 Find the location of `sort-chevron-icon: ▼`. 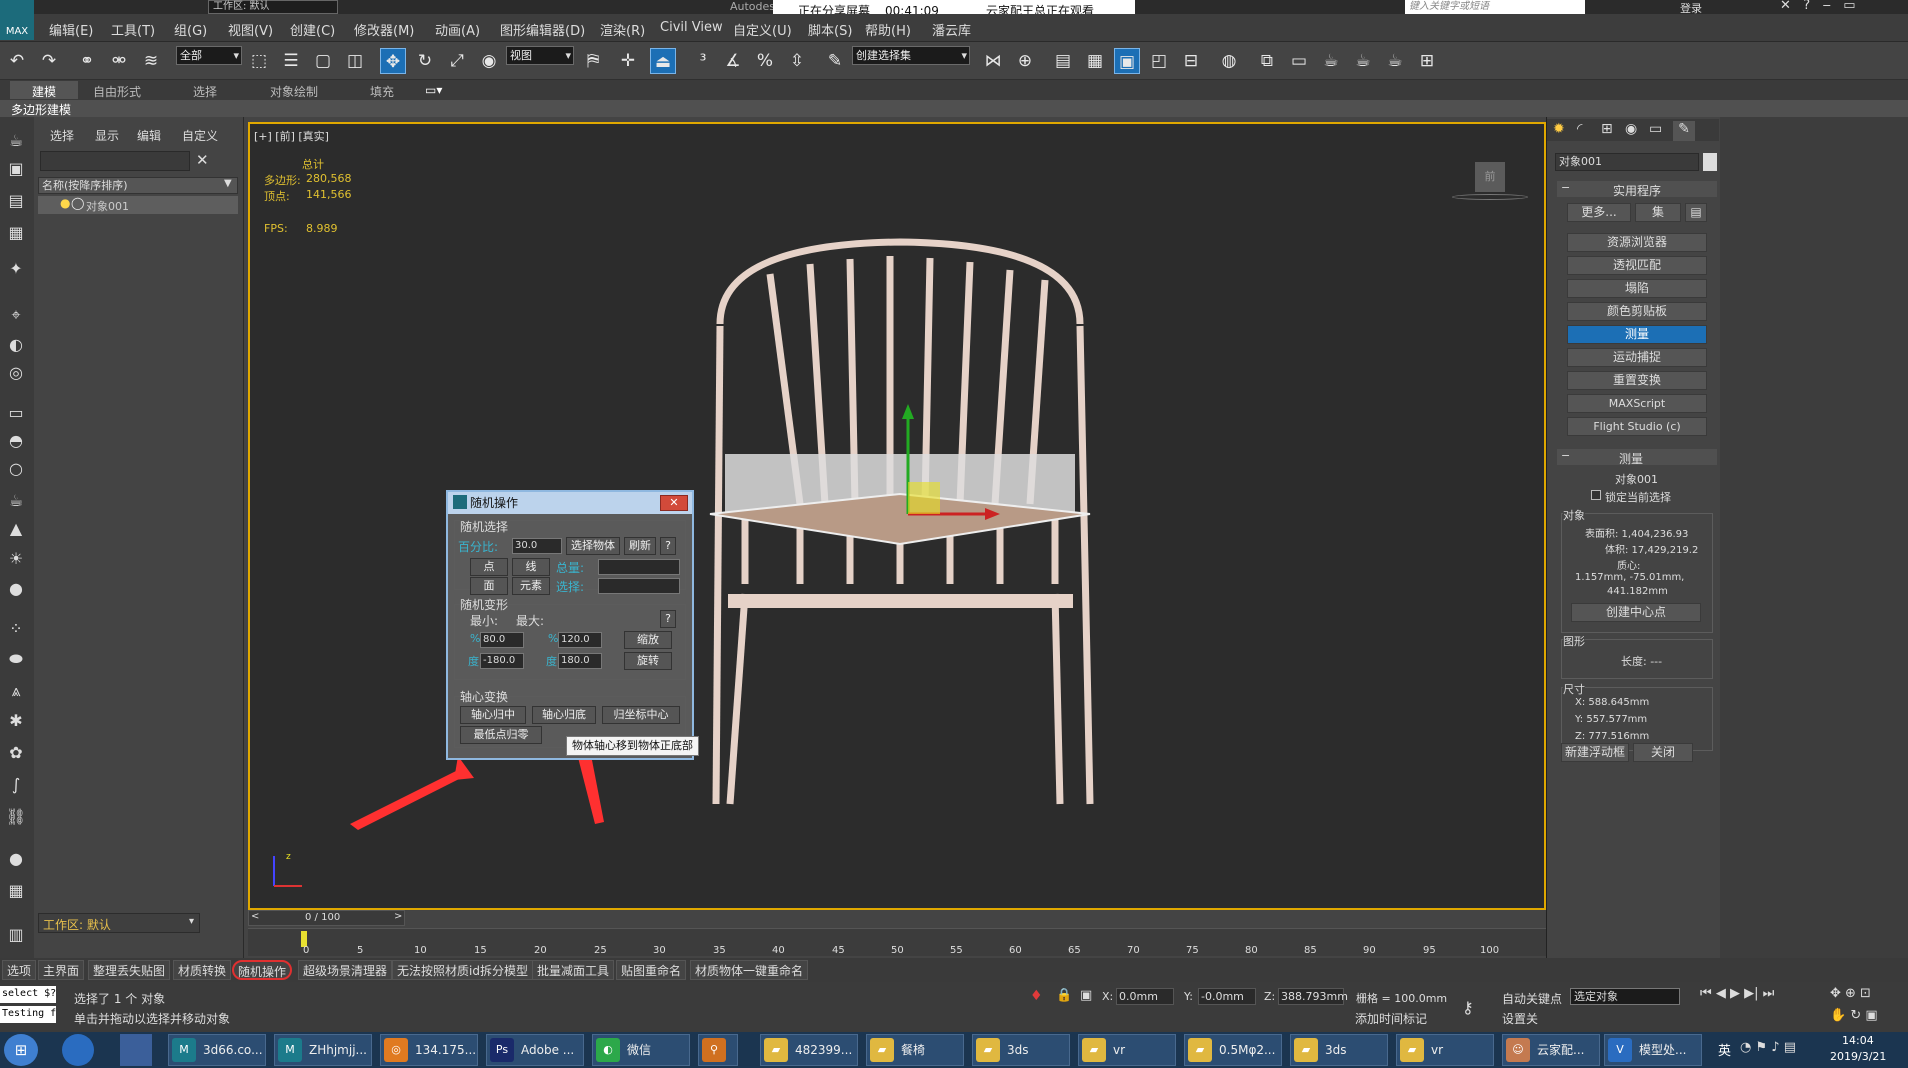

sort-chevron-icon: ▼ is located at coordinates (228, 183).